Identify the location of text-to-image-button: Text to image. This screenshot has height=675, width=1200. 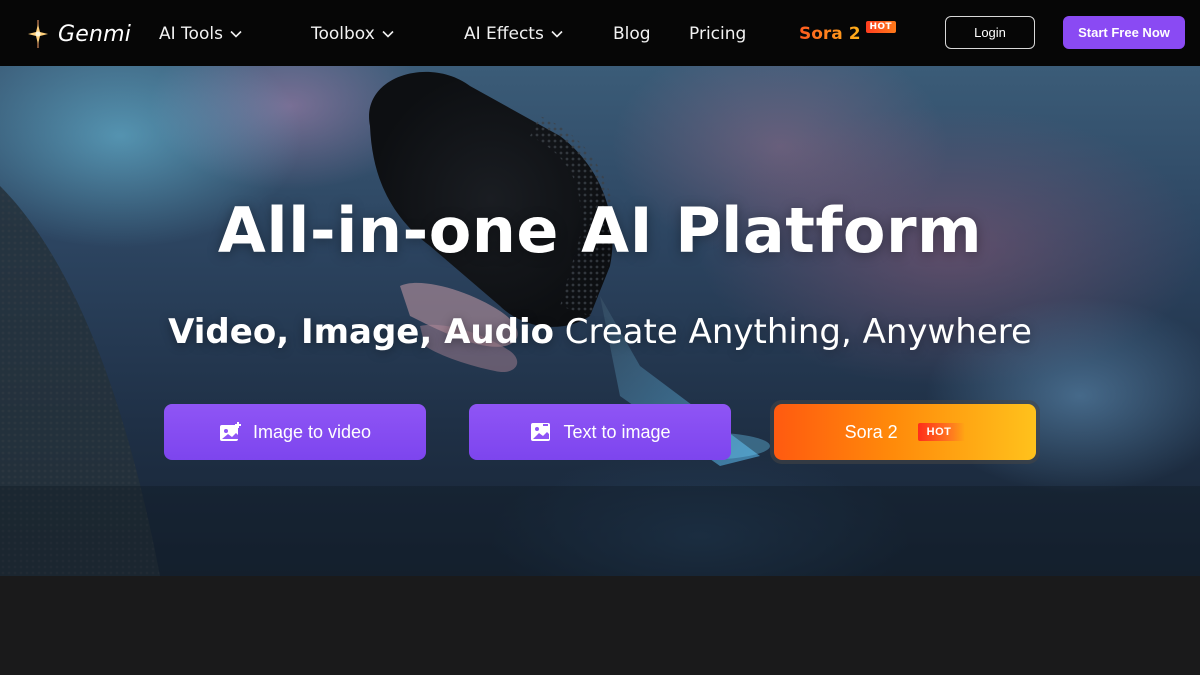
(600, 432).